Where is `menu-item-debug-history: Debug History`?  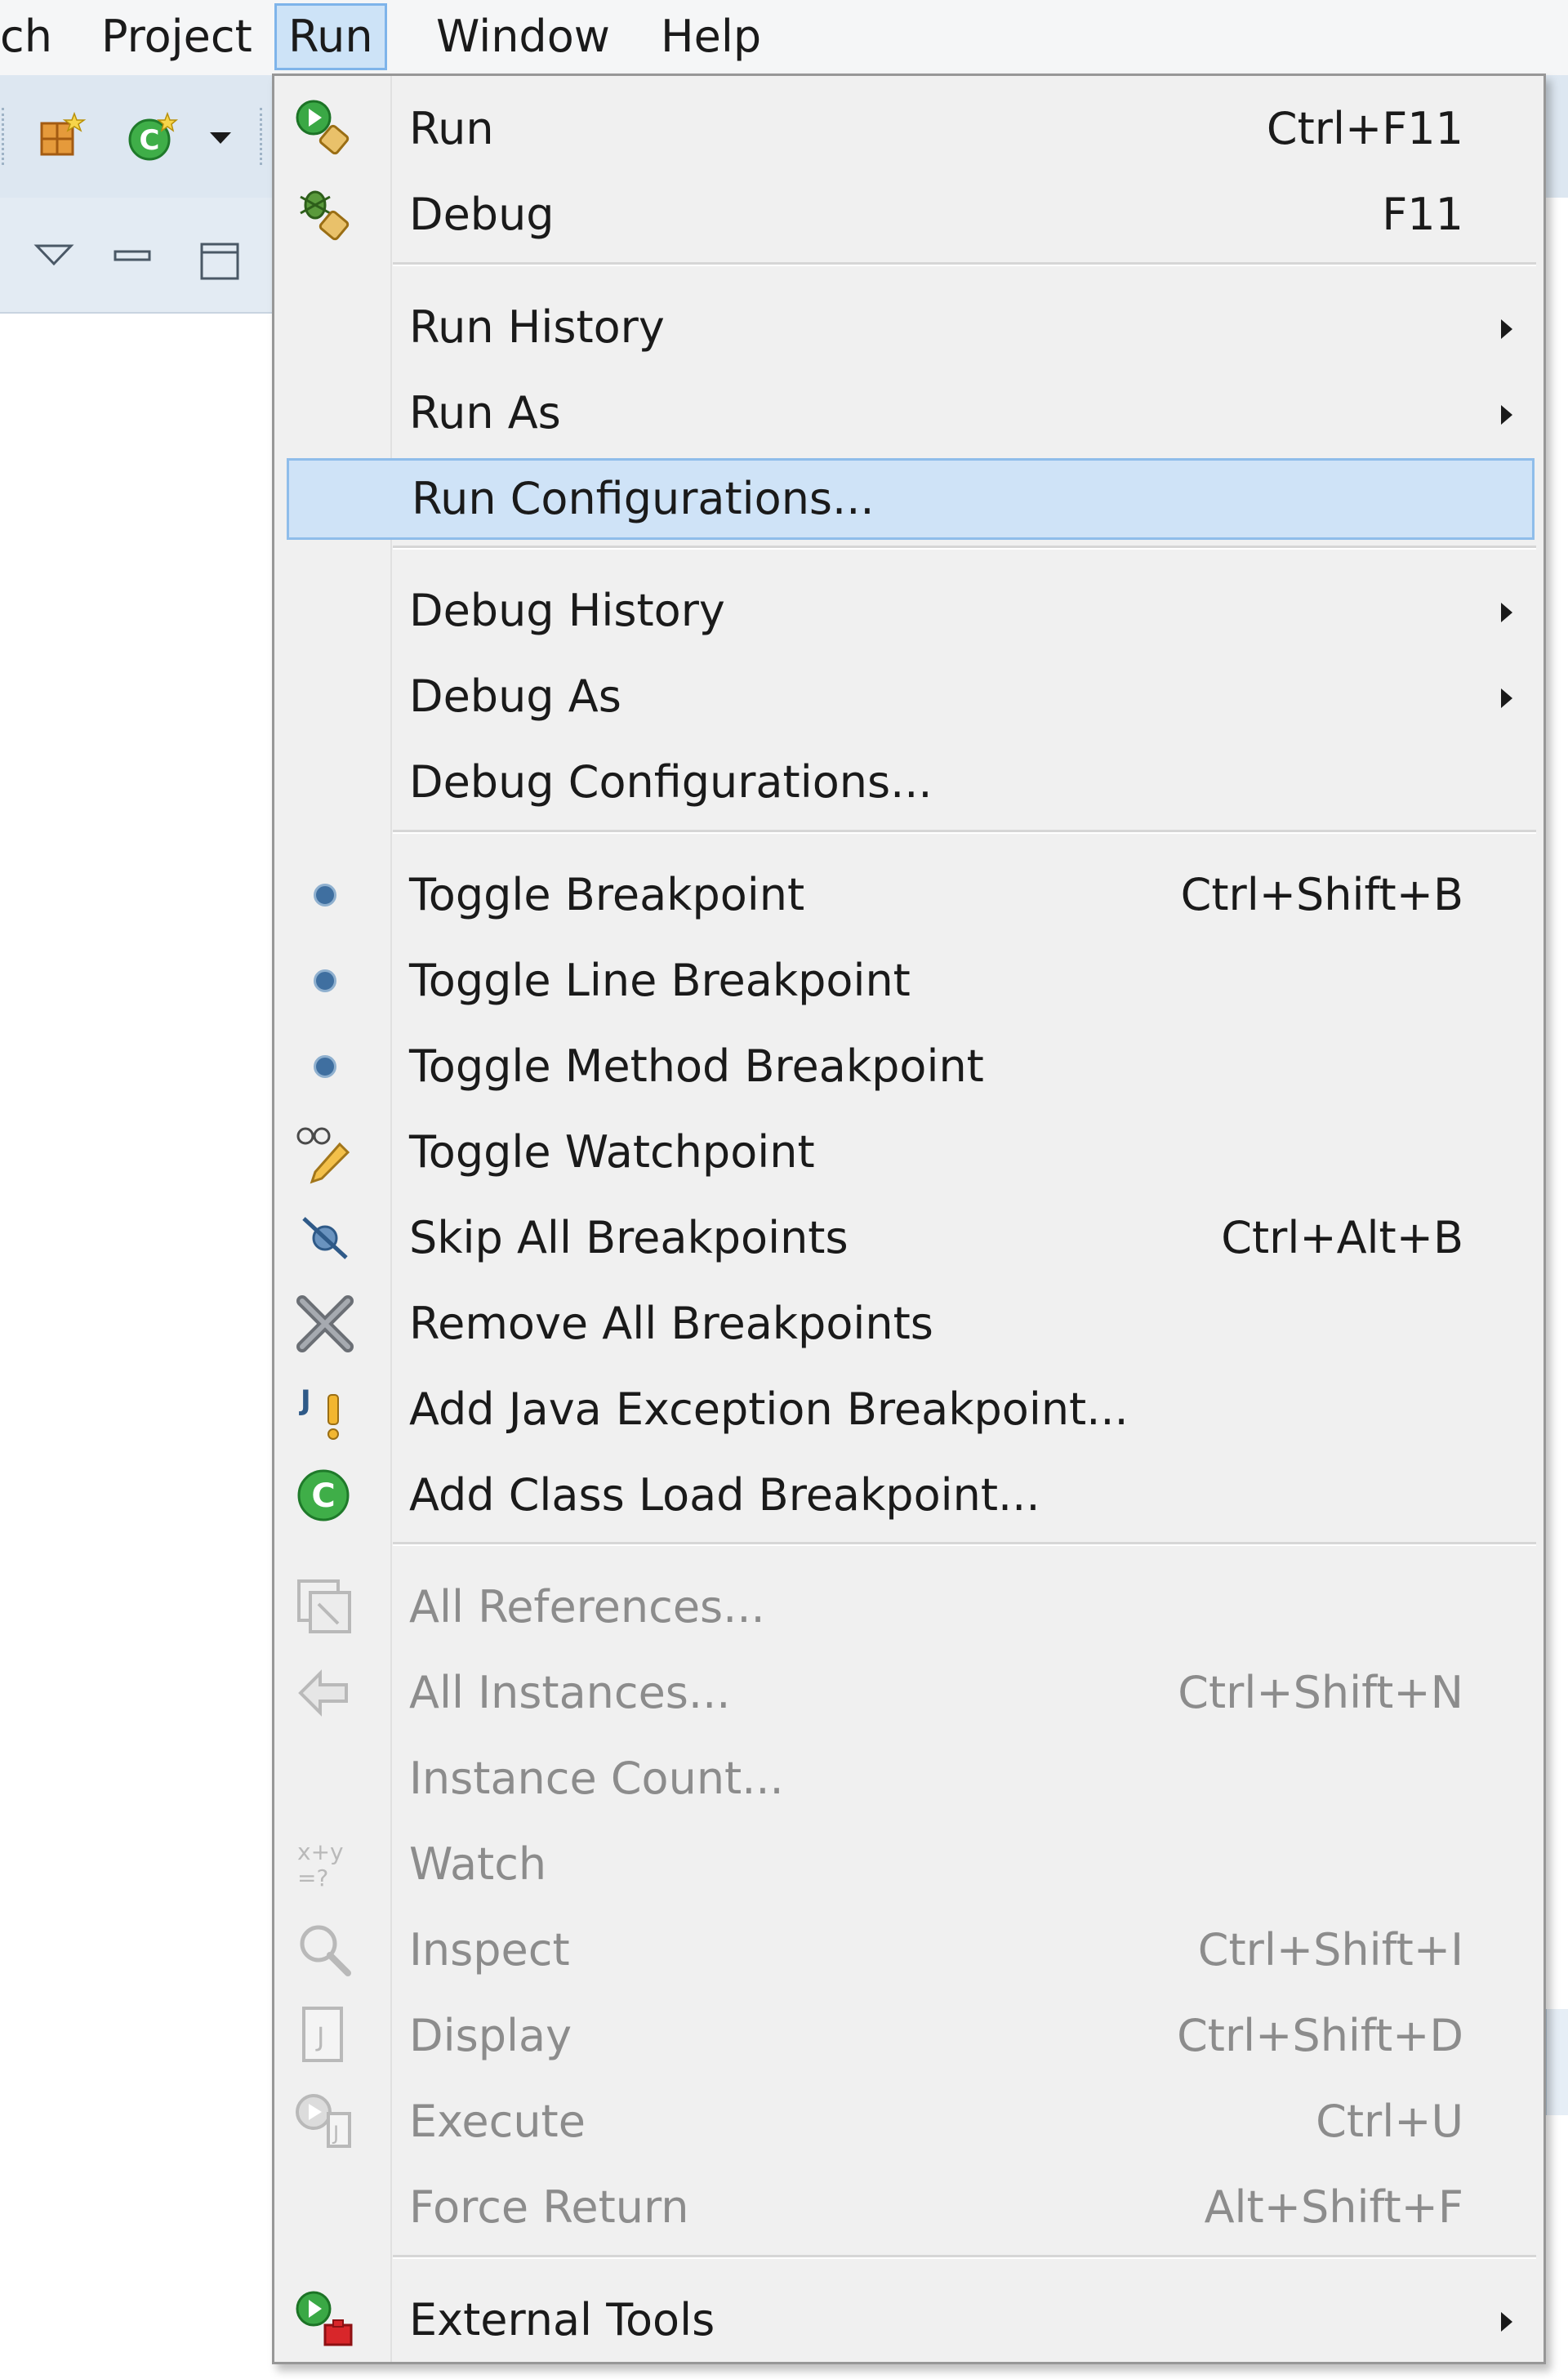
menu-item-debug-history: Debug History is located at coordinates (909, 611).